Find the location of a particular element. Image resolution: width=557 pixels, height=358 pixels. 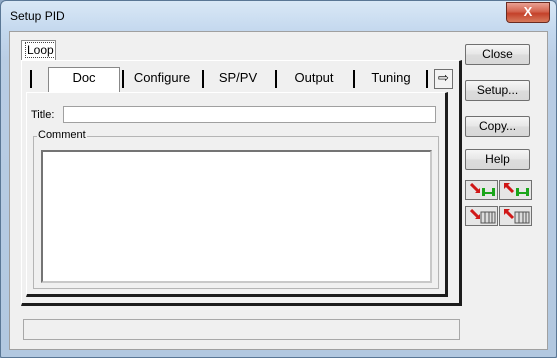

tab-doc: Doc is located at coordinates (84, 79).